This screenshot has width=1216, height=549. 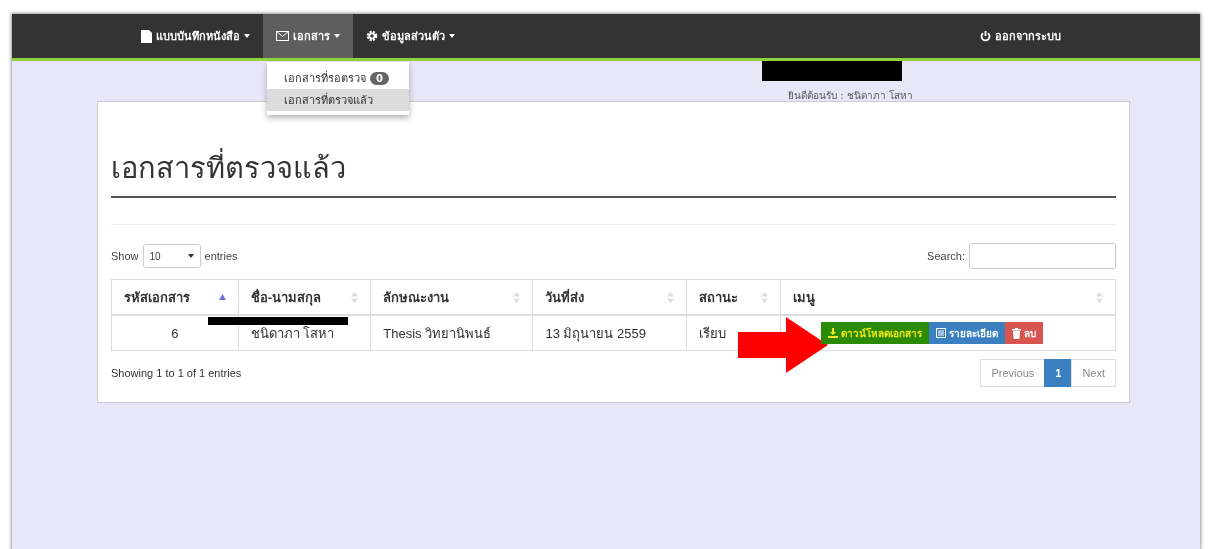 I want to click on pagination-button: 1, so click(x=1058, y=373).